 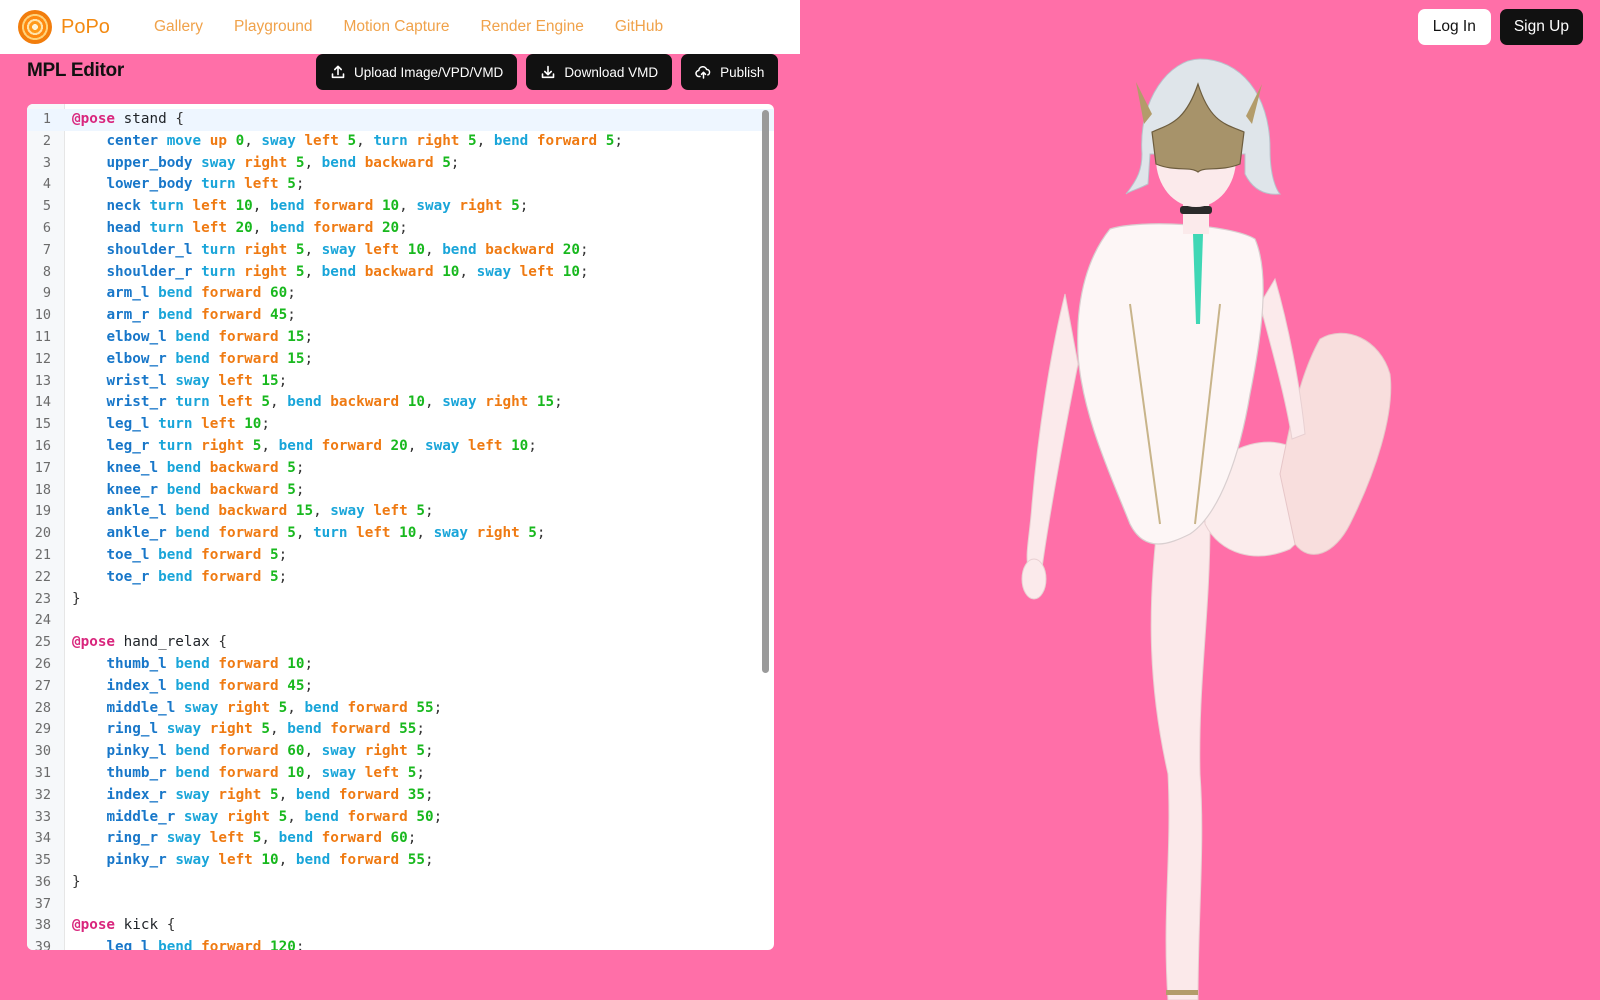 I want to click on line-code: @pose stand {, so click(x=128, y=119).